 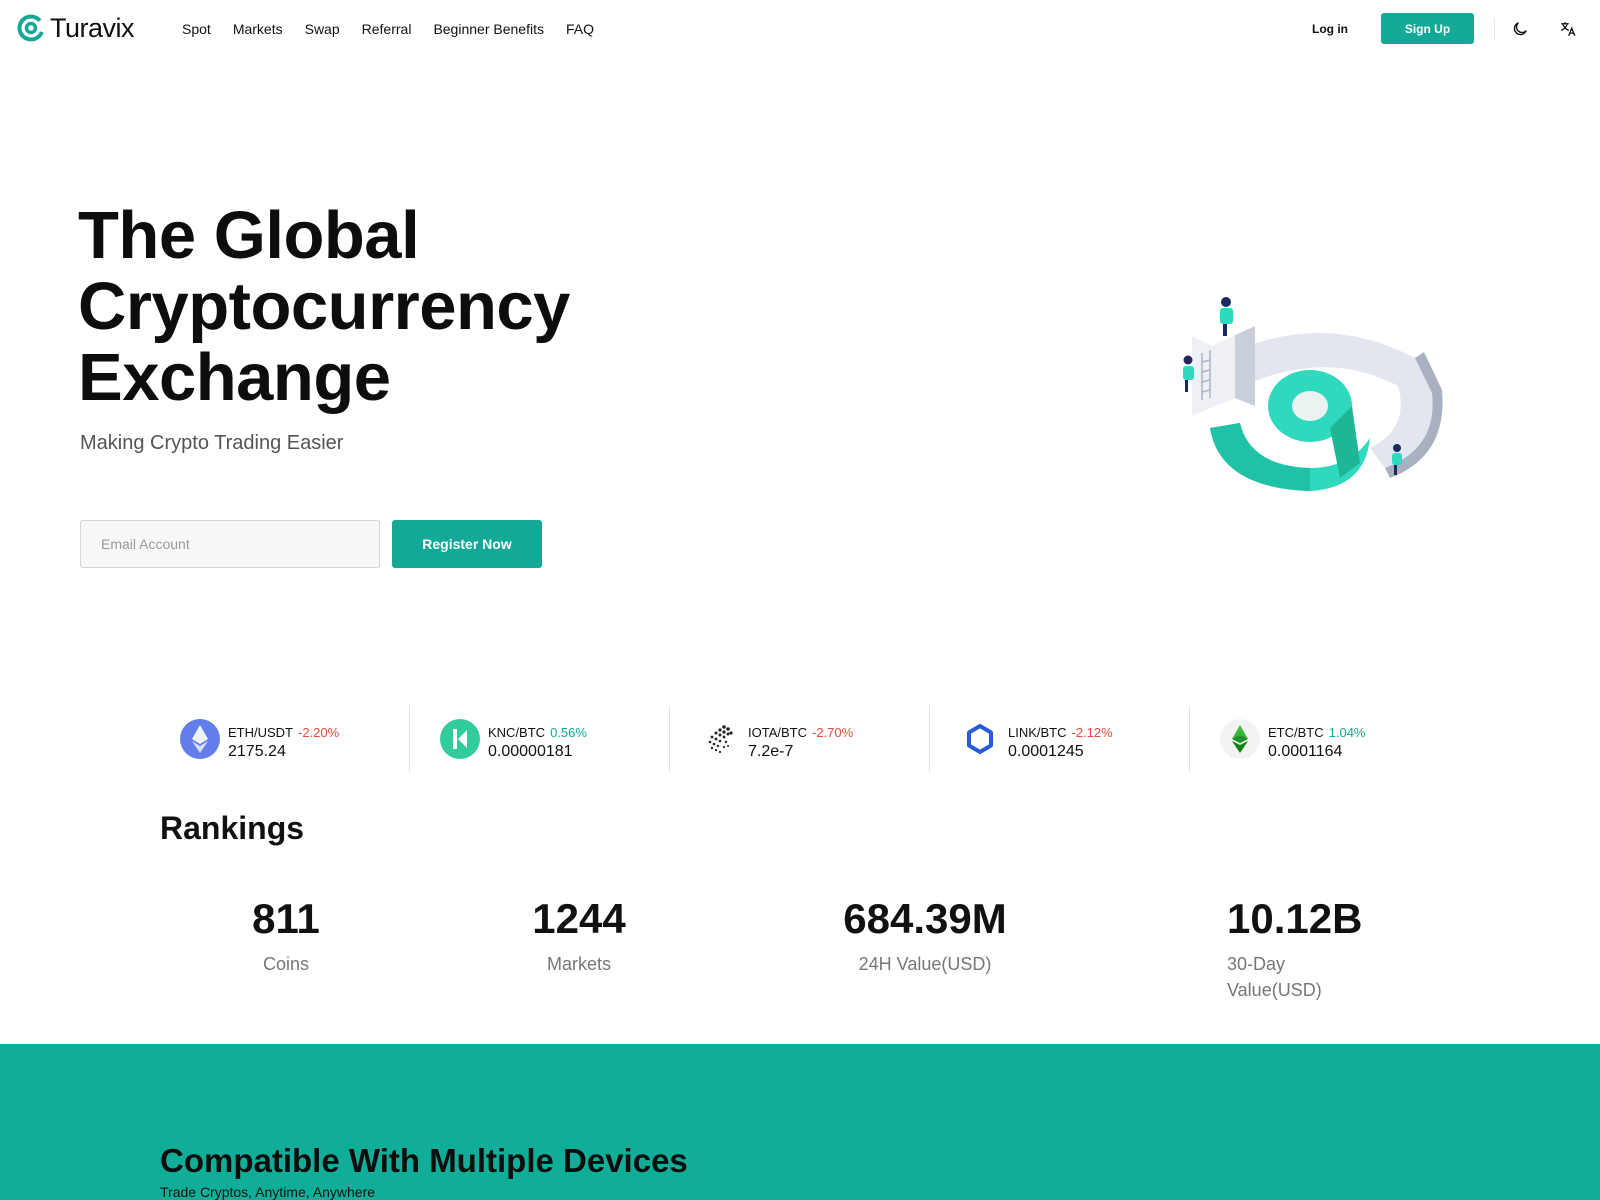 What do you see at coordinates (1347, 732) in the screenshot?
I see `ticker-change: 1.04%` at bounding box center [1347, 732].